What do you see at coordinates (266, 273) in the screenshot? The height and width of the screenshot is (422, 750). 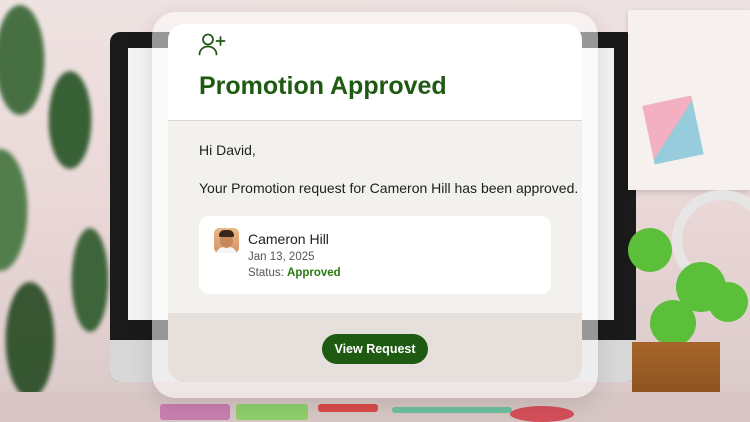 I see `status-label: Status:` at bounding box center [266, 273].